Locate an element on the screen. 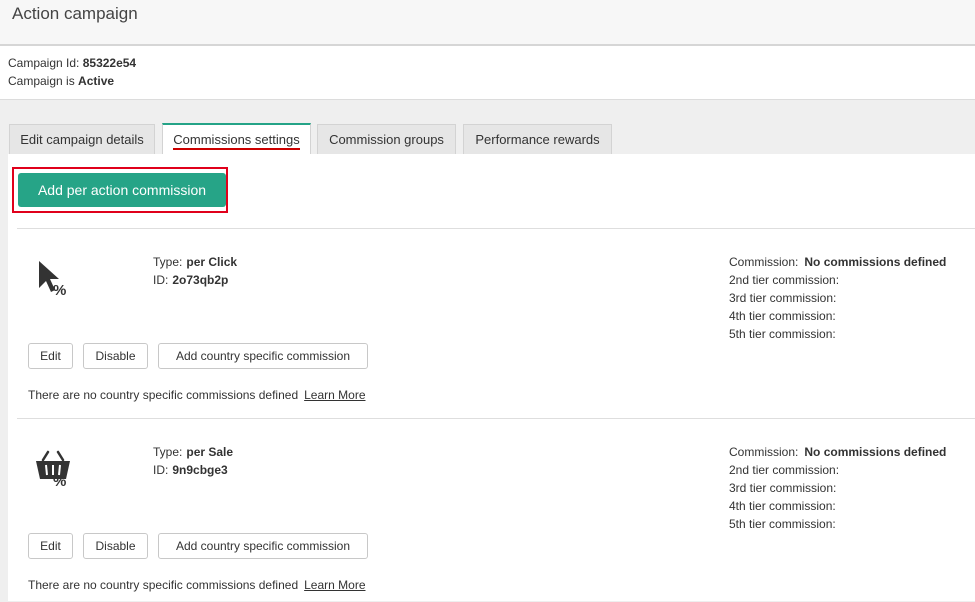  tab-label: Commission groups is located at coordinates (386, 139).